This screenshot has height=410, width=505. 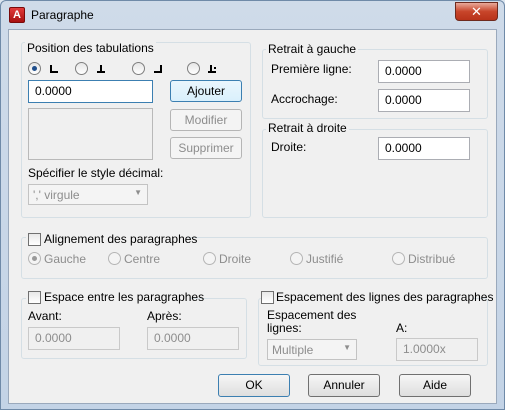 I want to click on tab-left-radio, so click(x=34, y=68).